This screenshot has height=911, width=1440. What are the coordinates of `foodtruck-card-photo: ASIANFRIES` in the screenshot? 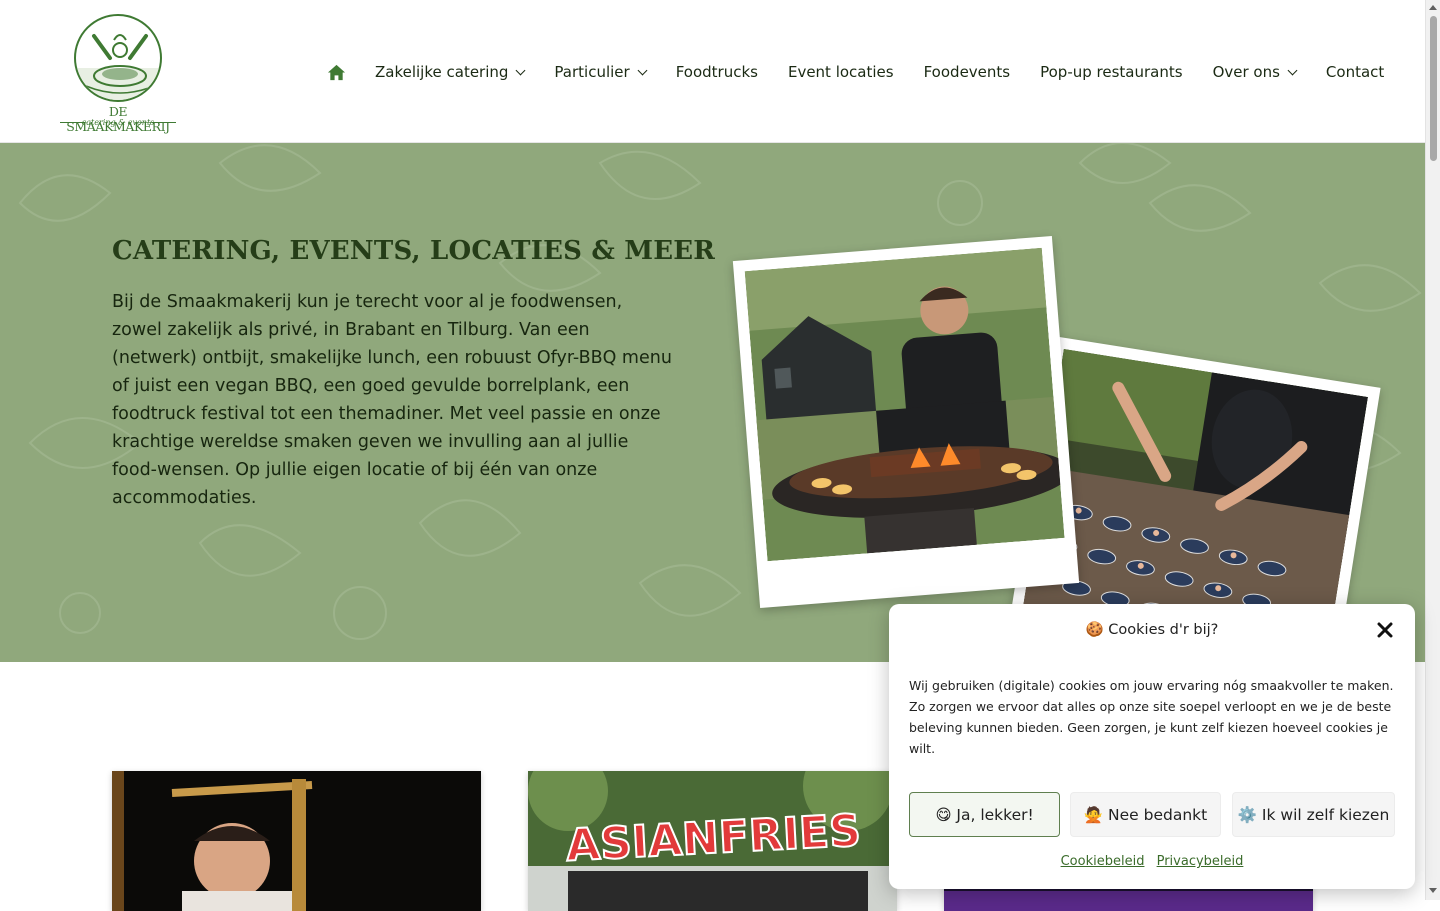 It's located at (712, 841).